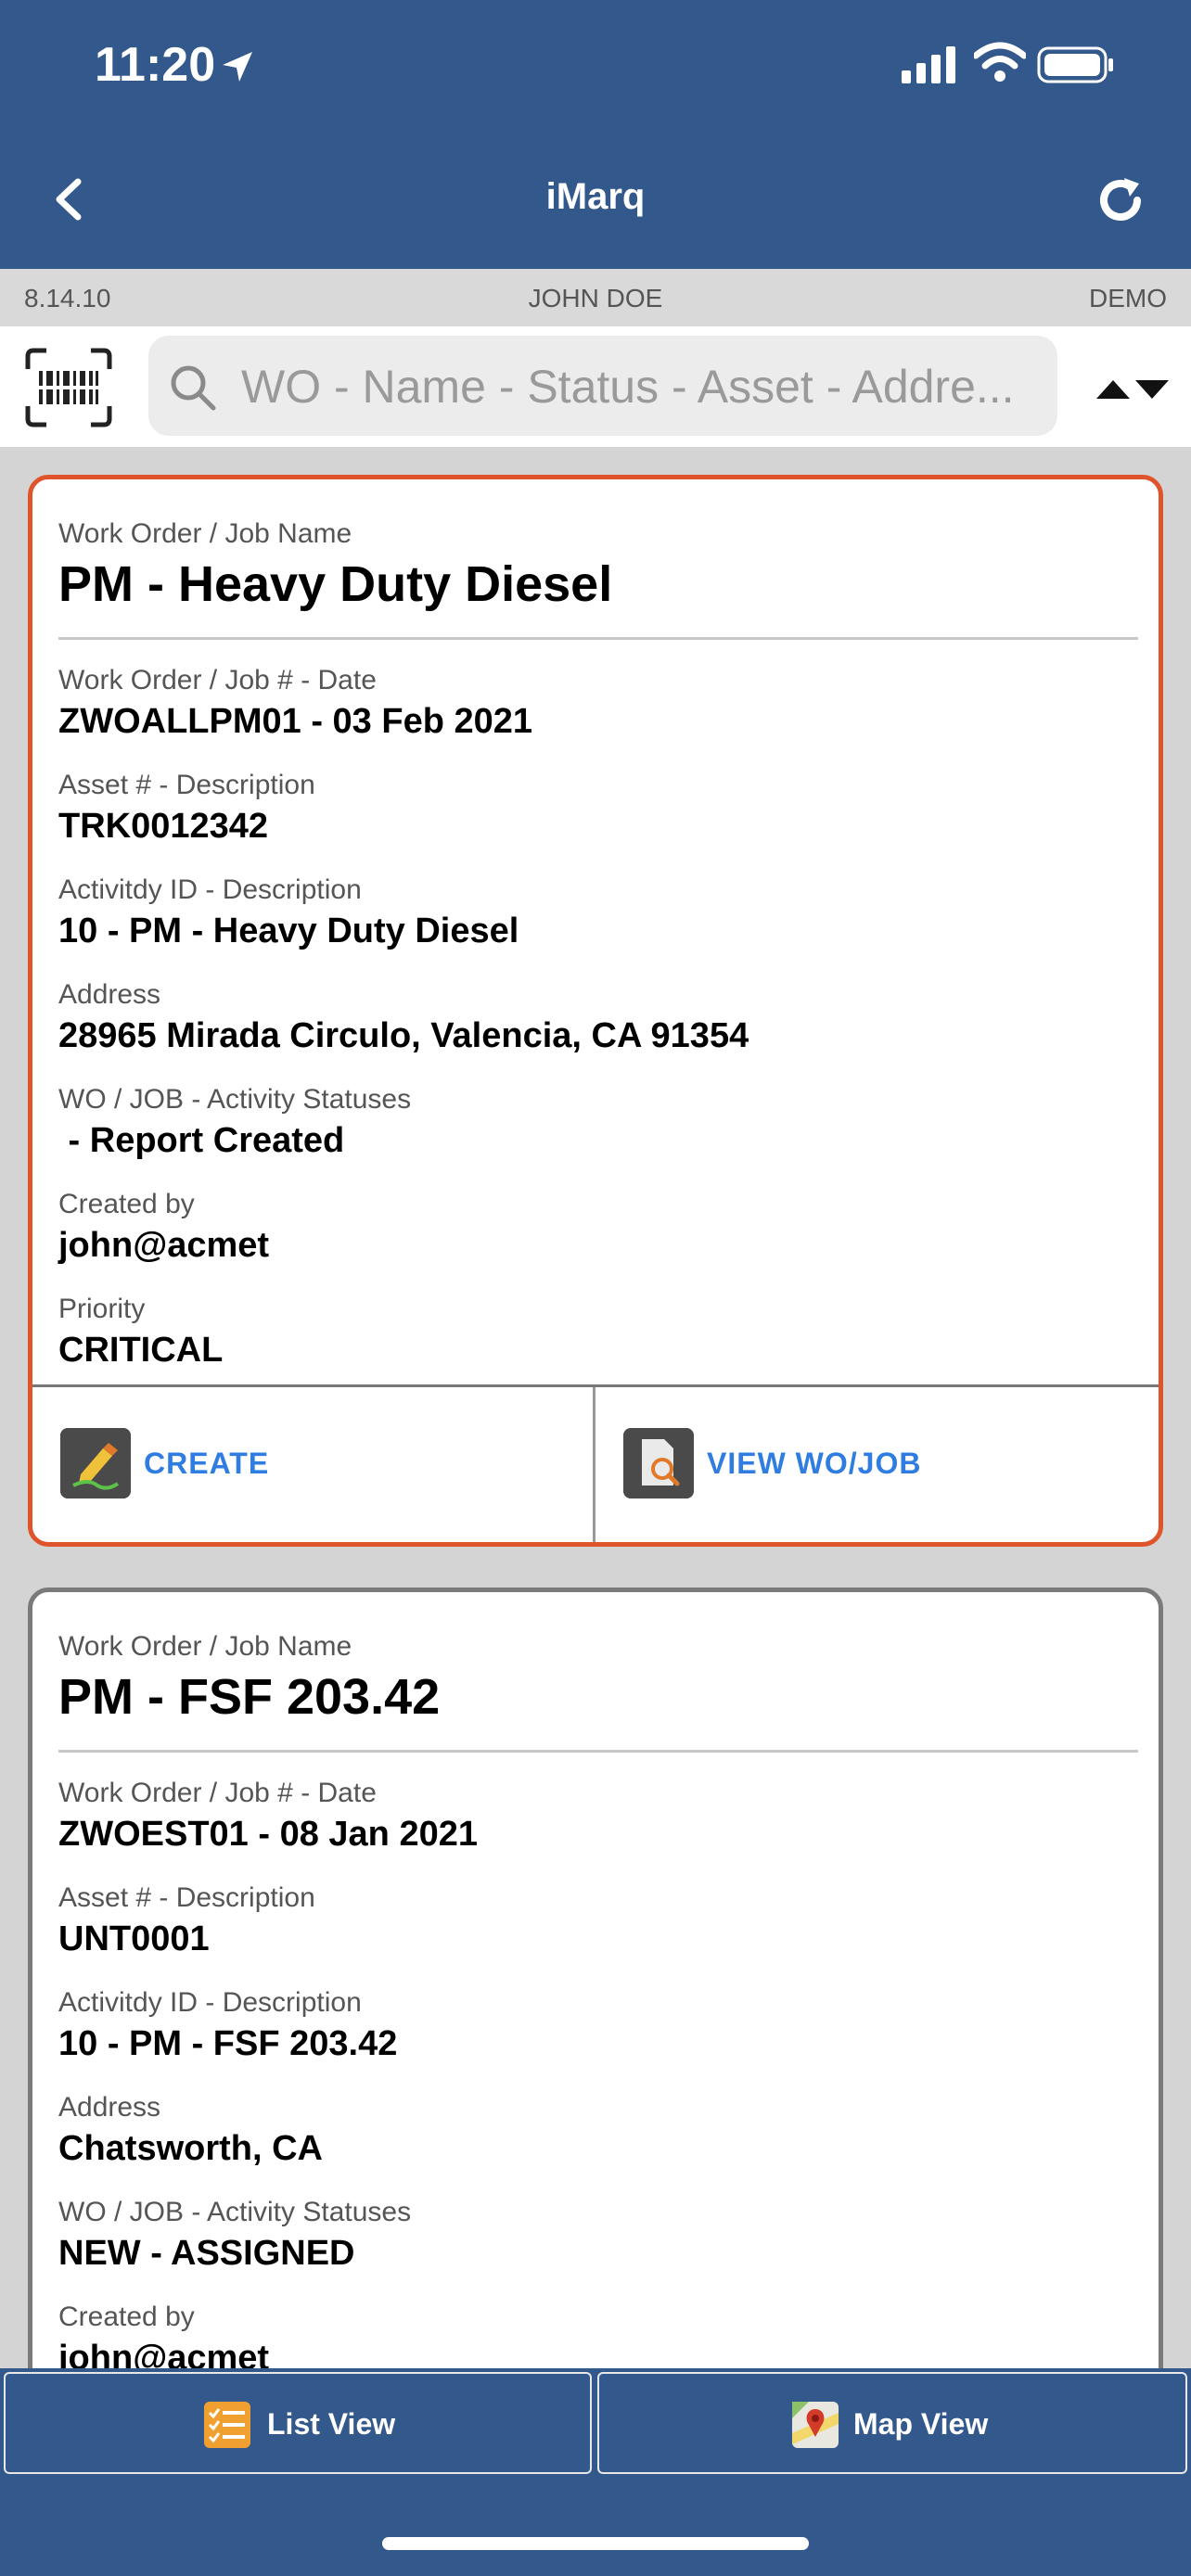 This screenshot has width=1191, height=2576. I want to click on view-wo-job-label: VIEW WO/JOB, so click(814, 1464).